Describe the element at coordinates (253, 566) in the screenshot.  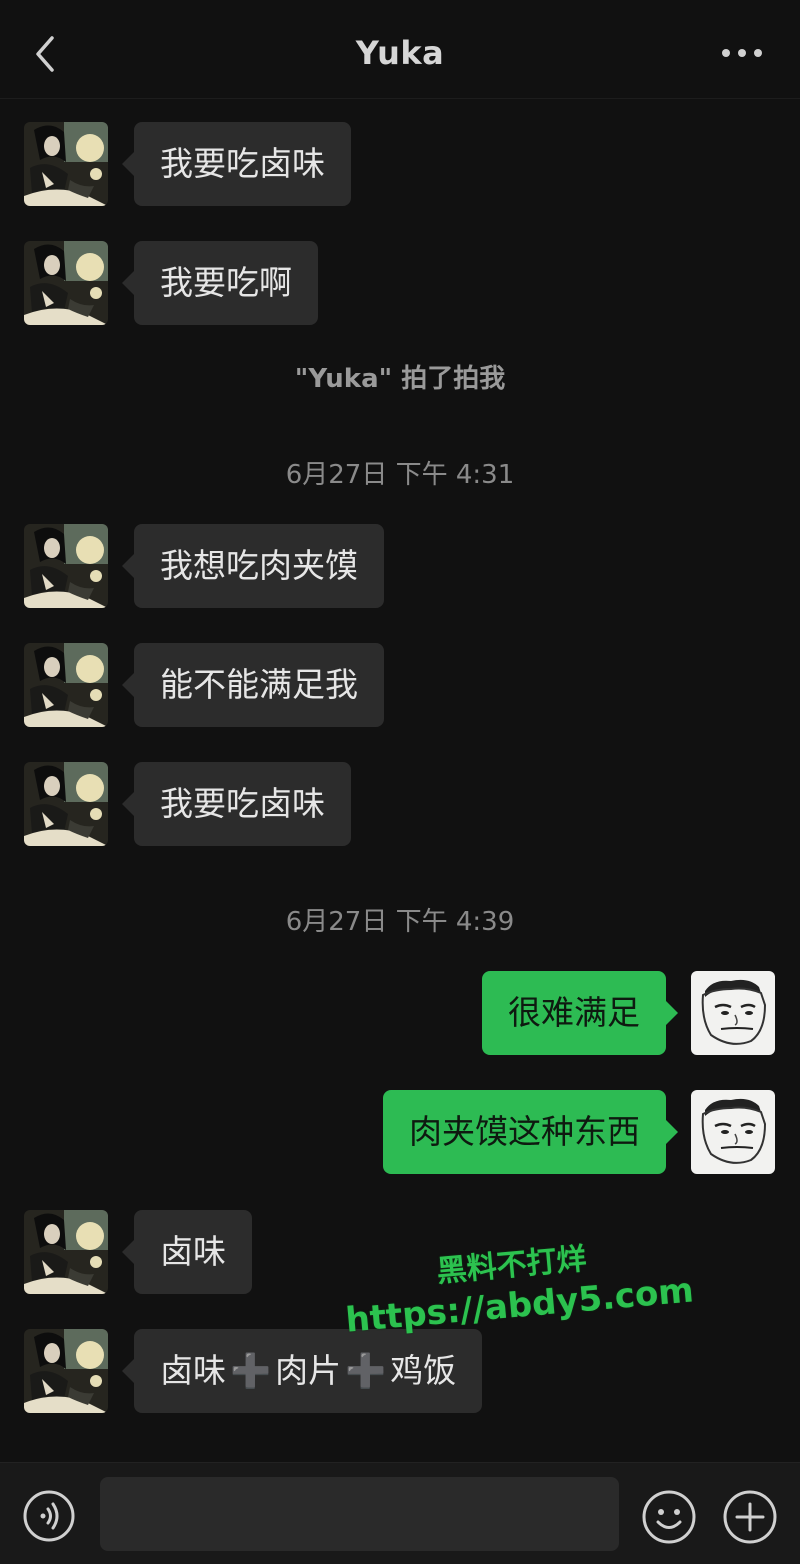
I see `incoming-message-bubble: 我想吃肉夹馍` at that location.